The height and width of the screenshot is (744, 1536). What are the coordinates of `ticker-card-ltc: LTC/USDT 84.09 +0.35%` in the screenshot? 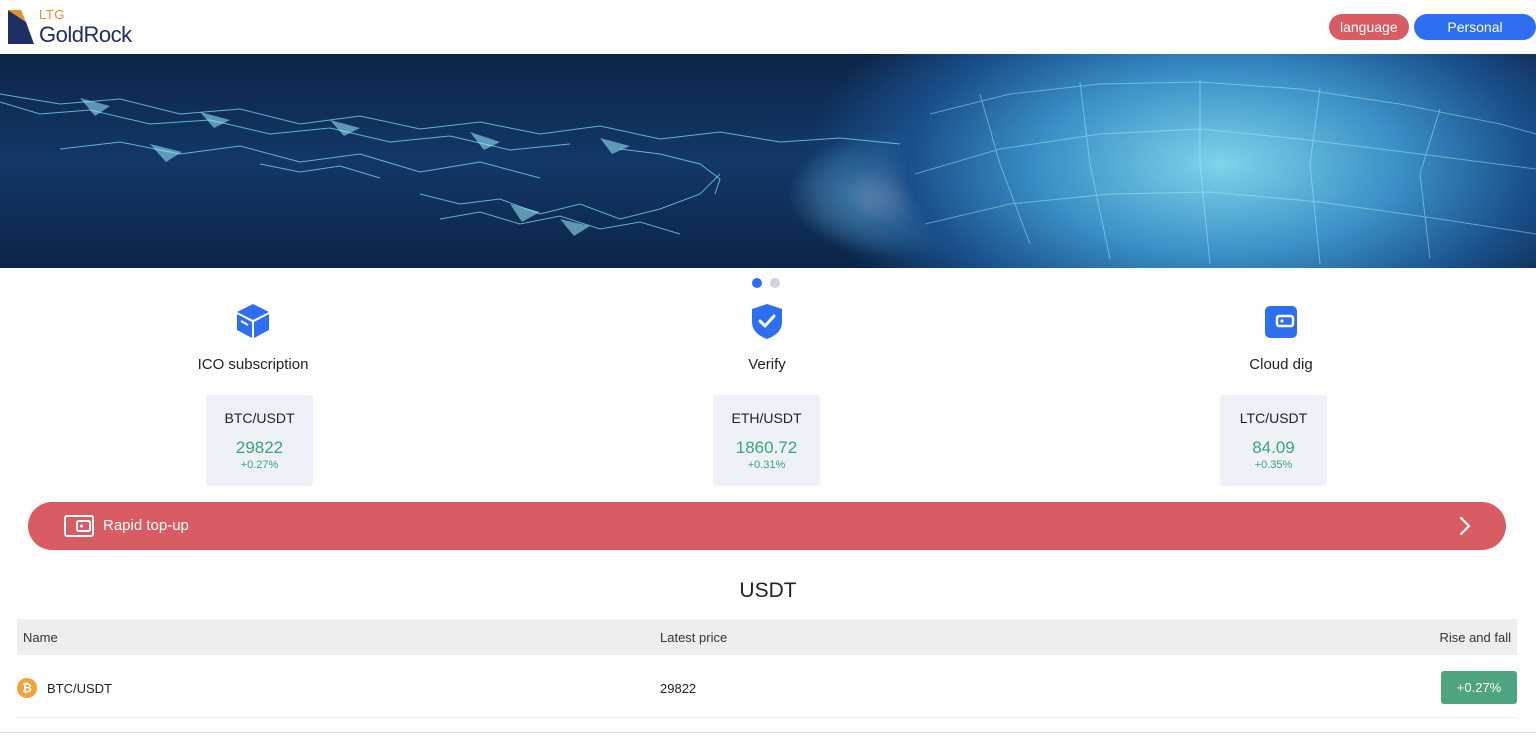 It's located at (1273, 440).